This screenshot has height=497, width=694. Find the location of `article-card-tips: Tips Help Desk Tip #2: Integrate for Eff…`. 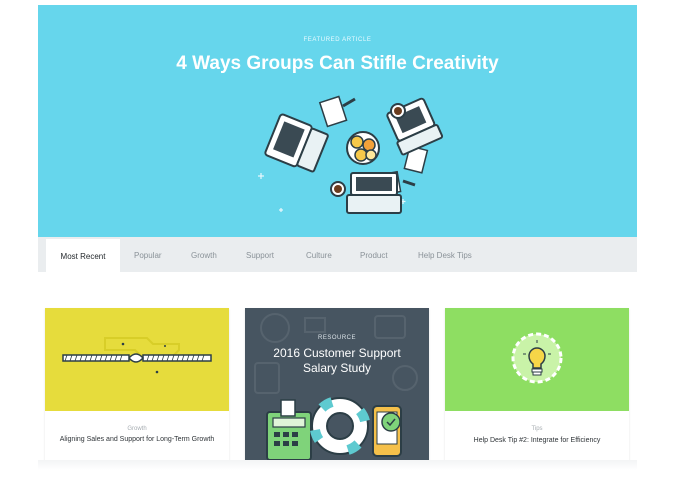

article-card-tips: Tips Help Desk Tip #2: Integrate for Eff… is located at coordinates (537, 384).